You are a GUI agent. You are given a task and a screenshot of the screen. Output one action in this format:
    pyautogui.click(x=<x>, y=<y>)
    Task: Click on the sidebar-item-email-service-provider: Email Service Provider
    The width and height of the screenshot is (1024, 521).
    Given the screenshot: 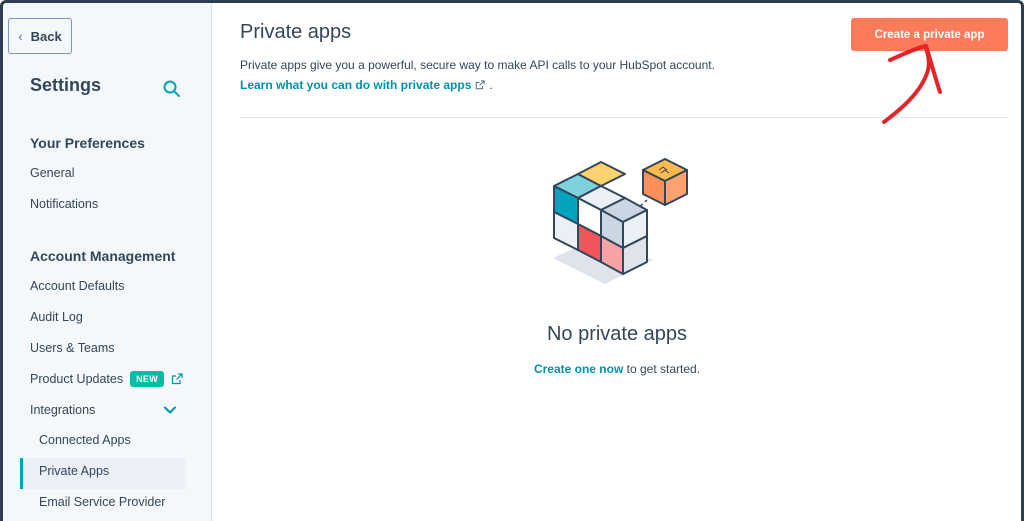 What is the action you would take?
    pyautogui.click(x=102, y=502)
    